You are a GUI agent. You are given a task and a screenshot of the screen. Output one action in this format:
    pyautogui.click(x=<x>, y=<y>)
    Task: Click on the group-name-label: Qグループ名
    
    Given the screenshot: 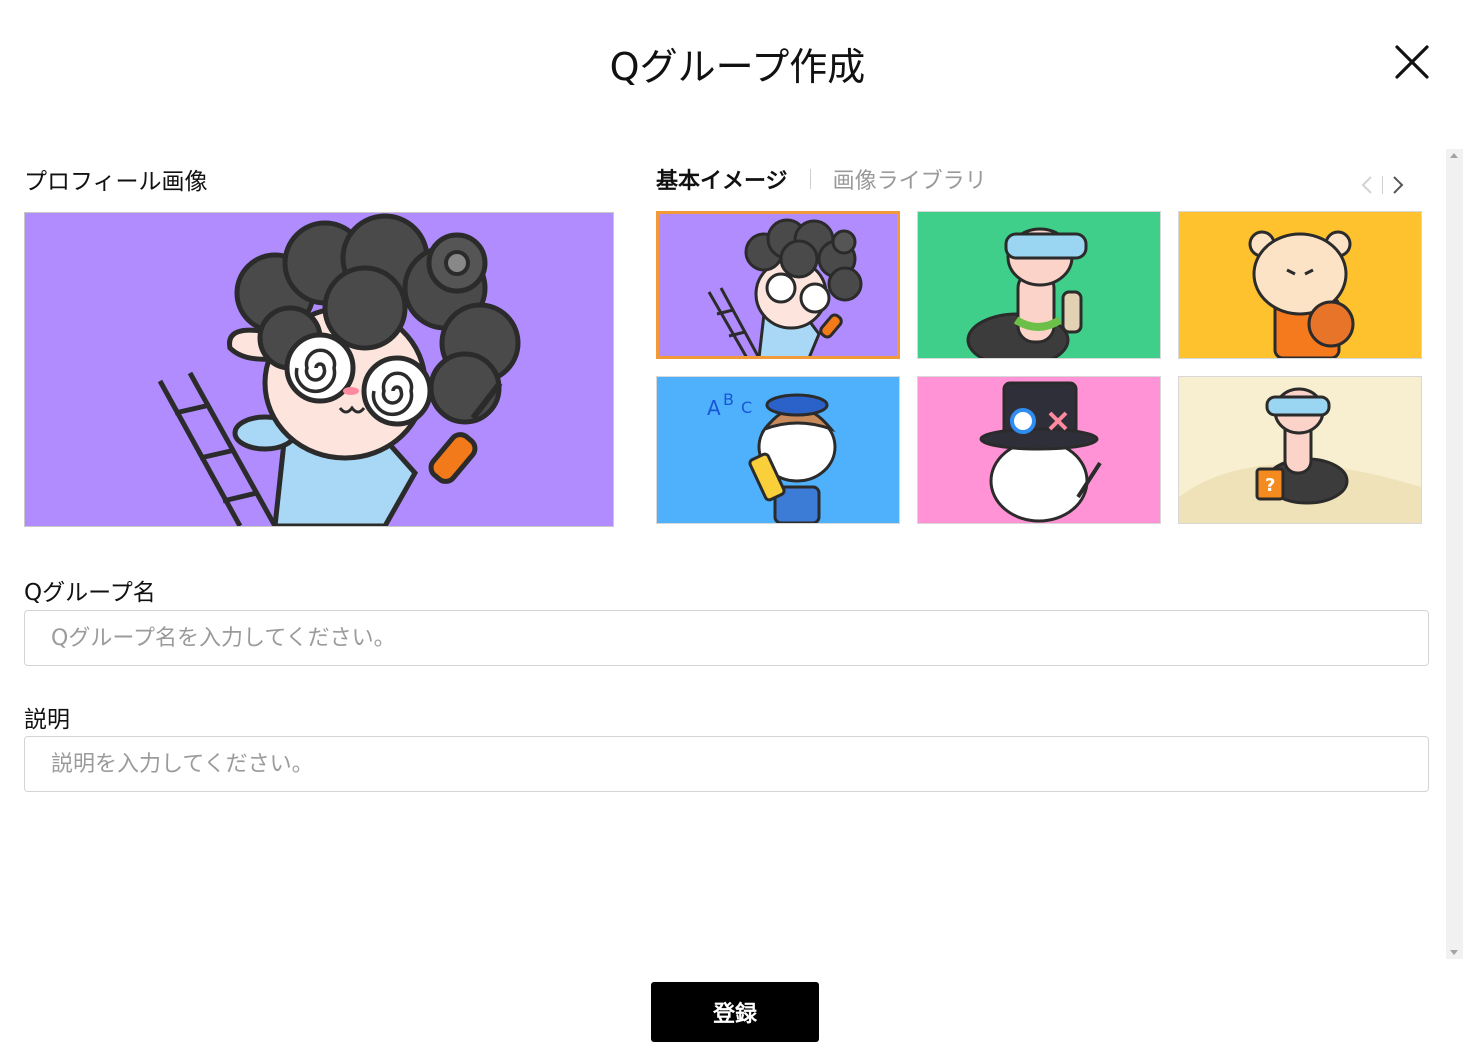 What is the action you would take?
    pyautogui.click(x=90, y=593)
    